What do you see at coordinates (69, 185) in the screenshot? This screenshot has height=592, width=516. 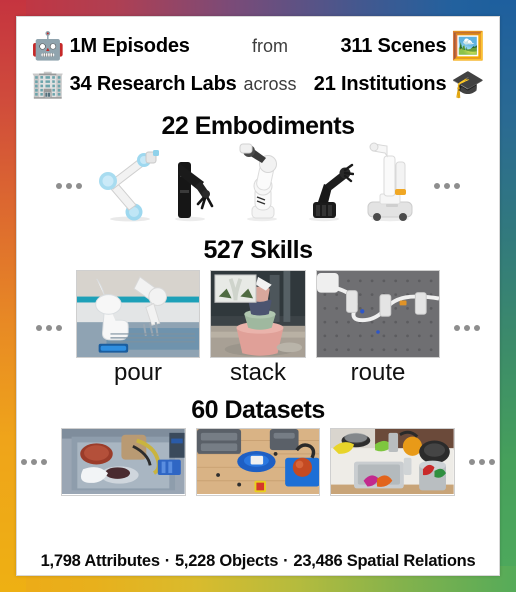 I see `ellipsis-left-embodiments` at bounding box center [69, 185].